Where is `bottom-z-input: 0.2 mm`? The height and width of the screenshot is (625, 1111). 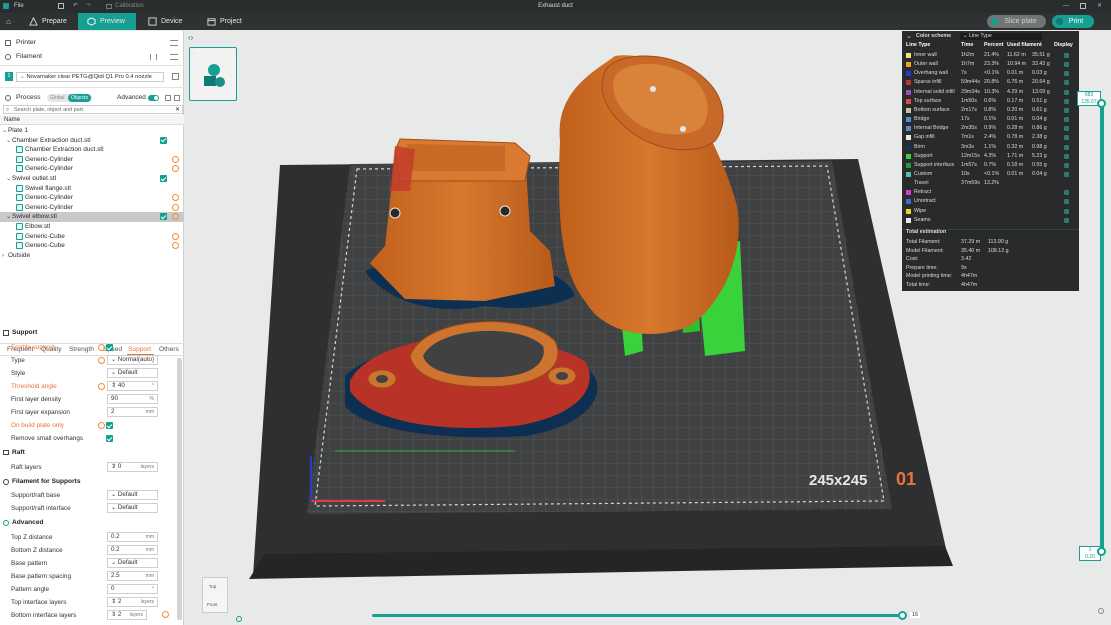 bottom-z-input: 0.2 mm is located at coordinates (132, 550).